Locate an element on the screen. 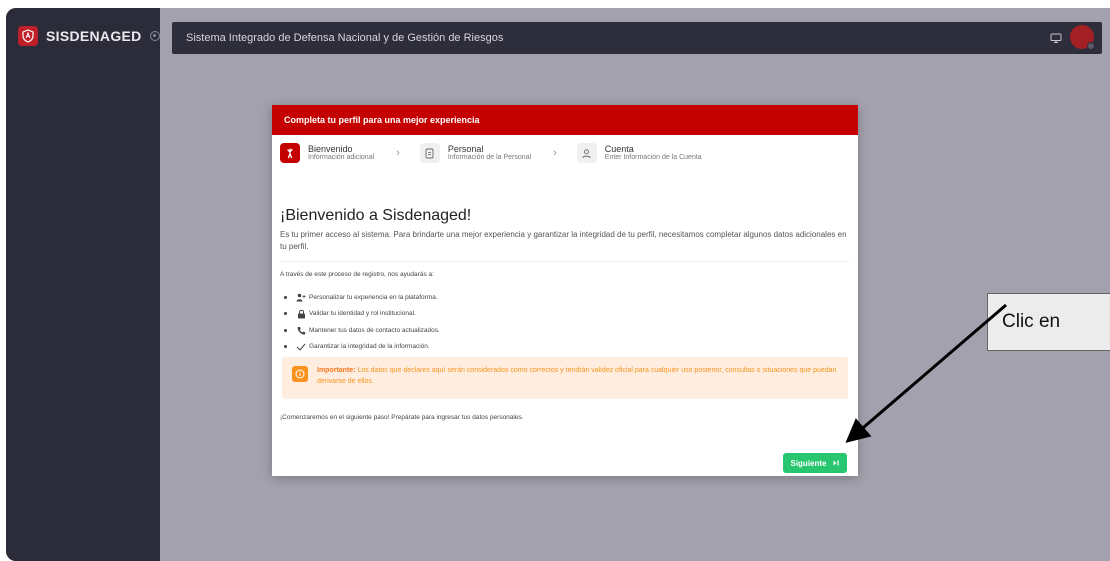 This screenshot has height=561, width=1110. hand-wave-icon is located at coordinates (290, 153).